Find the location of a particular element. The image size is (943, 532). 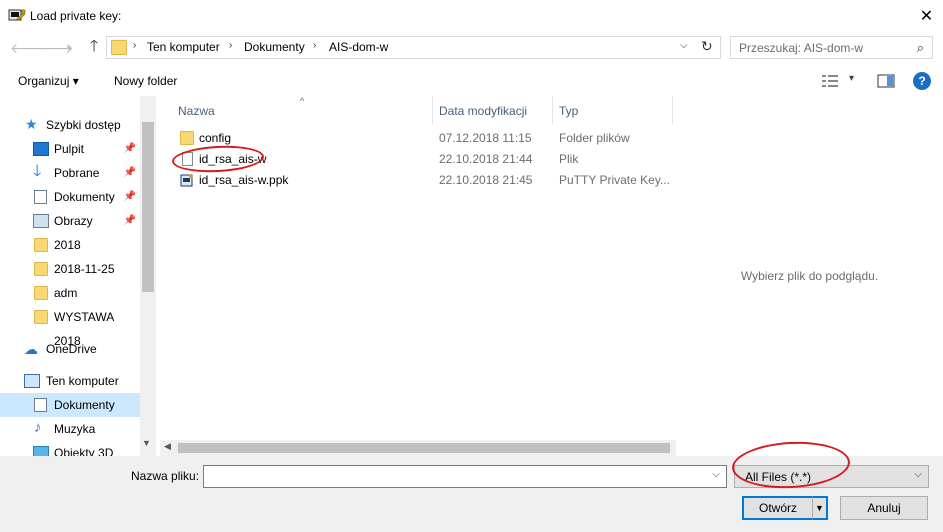

view-options-button: ▾ is located at coordinates (841, 81).